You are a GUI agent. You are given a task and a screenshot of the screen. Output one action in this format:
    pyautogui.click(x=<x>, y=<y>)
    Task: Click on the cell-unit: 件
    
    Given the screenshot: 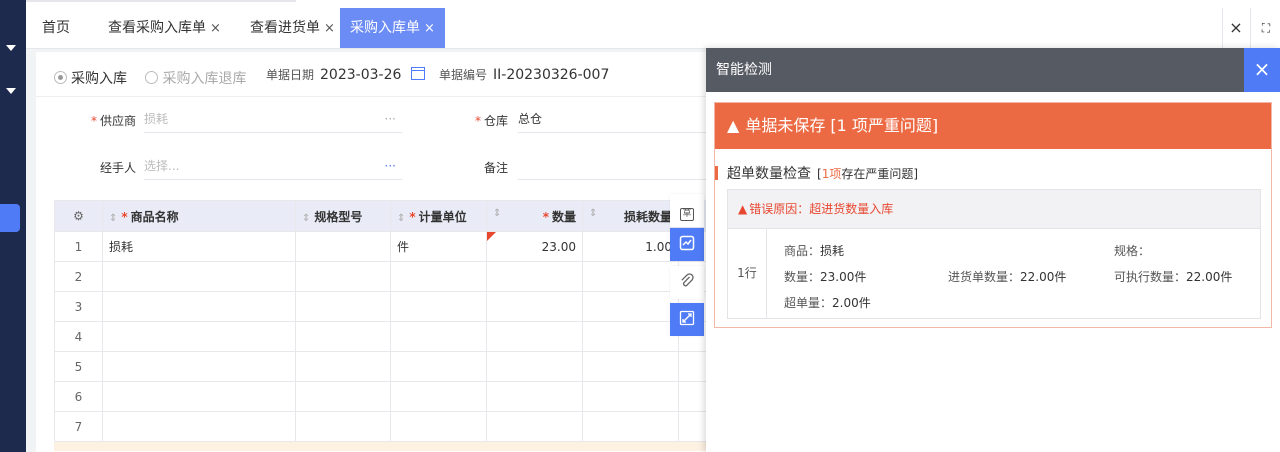 What is the action you would take?
    pyautogui.click(x=438, y=246)
    